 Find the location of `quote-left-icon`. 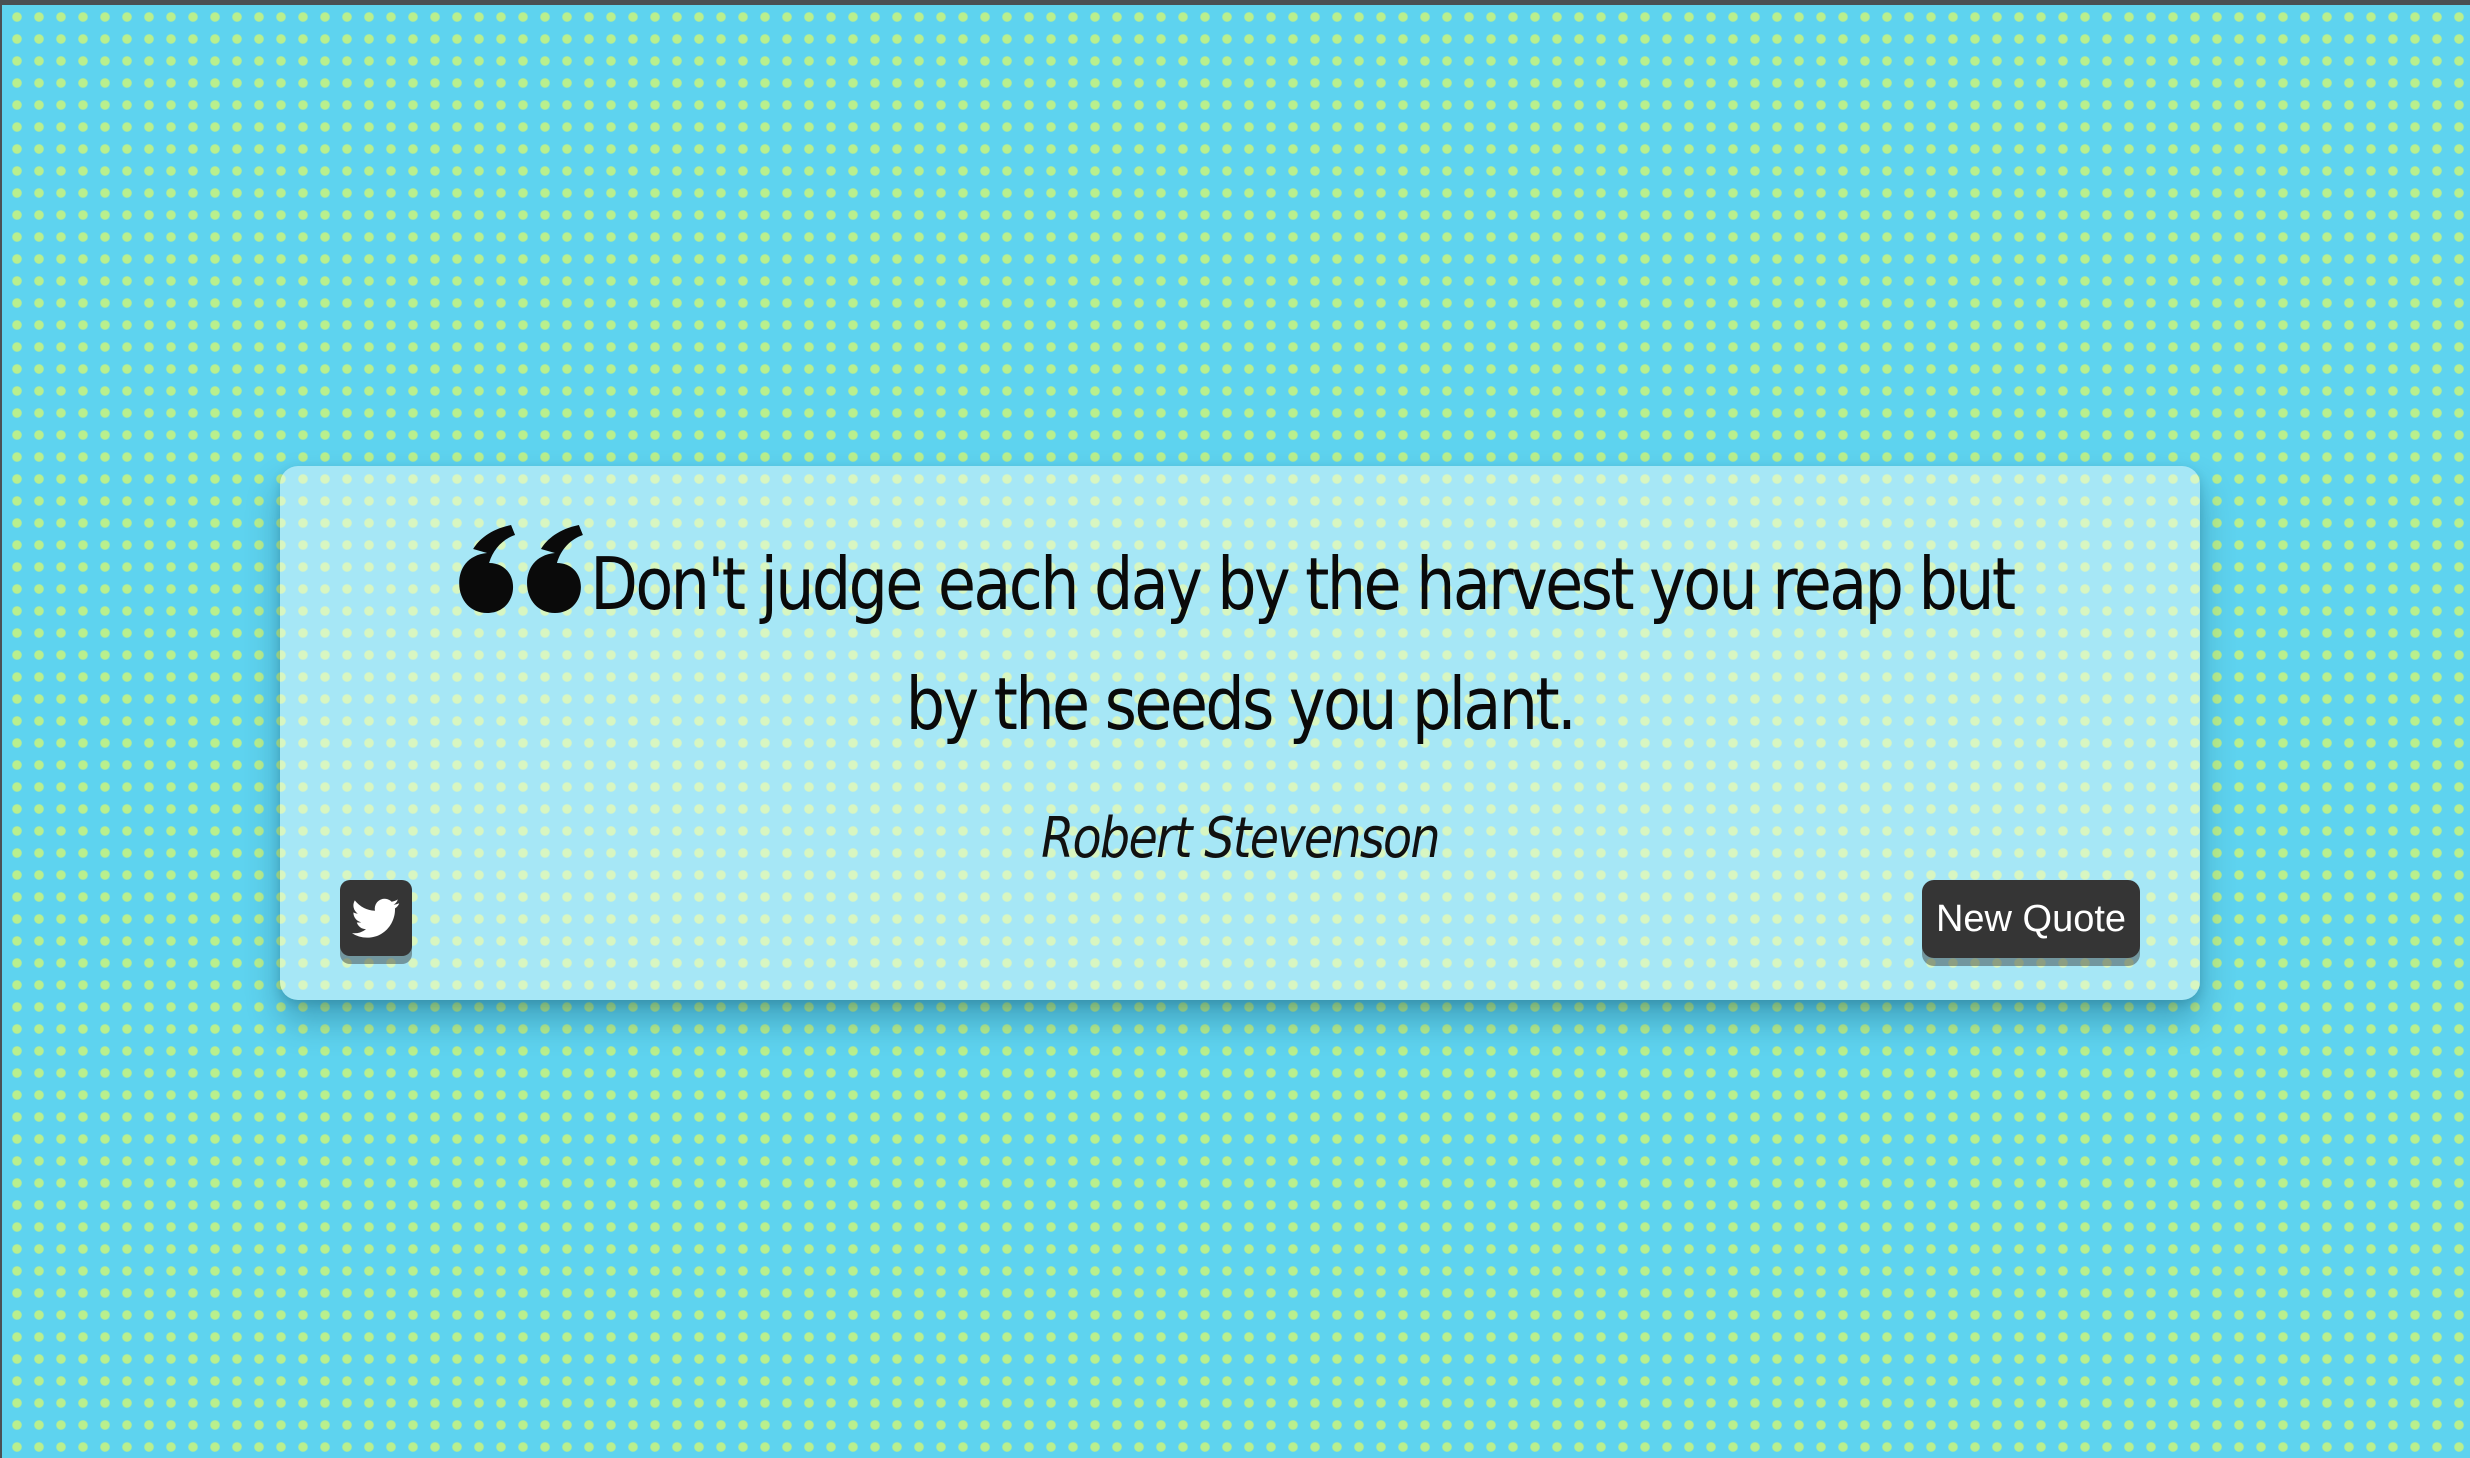

quote-left-icon is located at coordinates (521, 569).